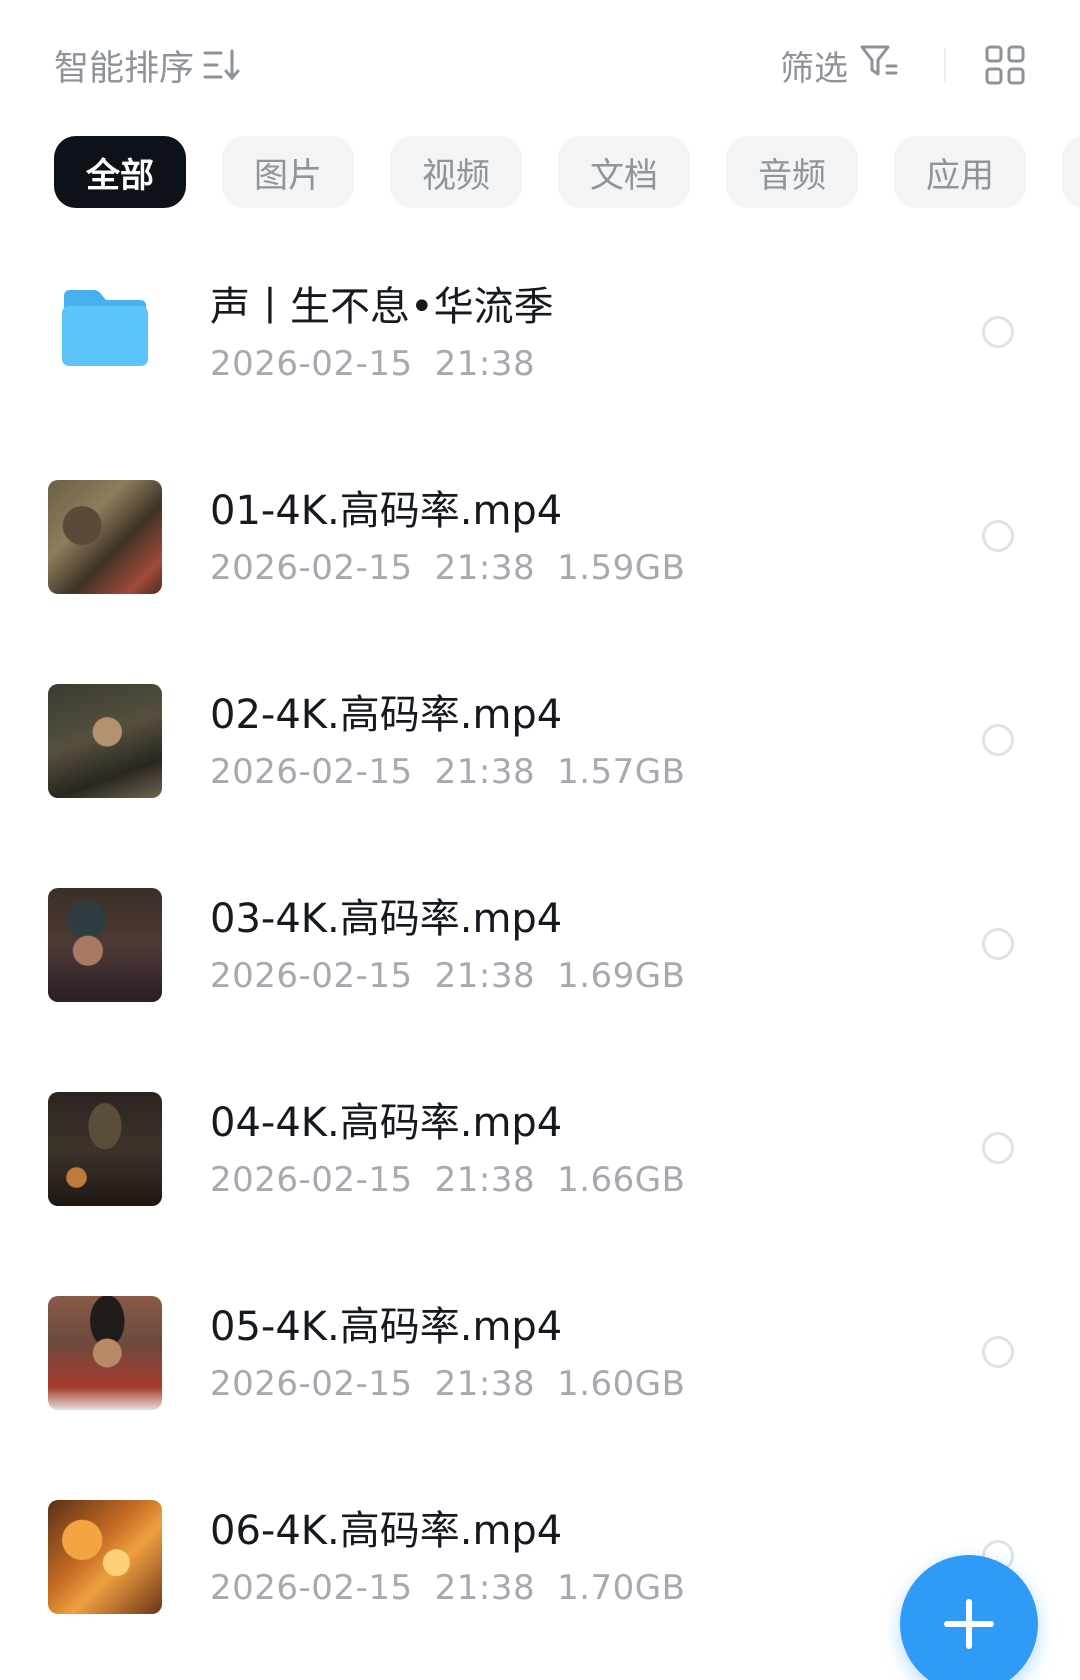 This screenshot has height=1680, width=1080. I want to click on list-item: 05-4K.高码率.mp4 2026-02-15 21:38 1.60GB, so click(540, 1352).